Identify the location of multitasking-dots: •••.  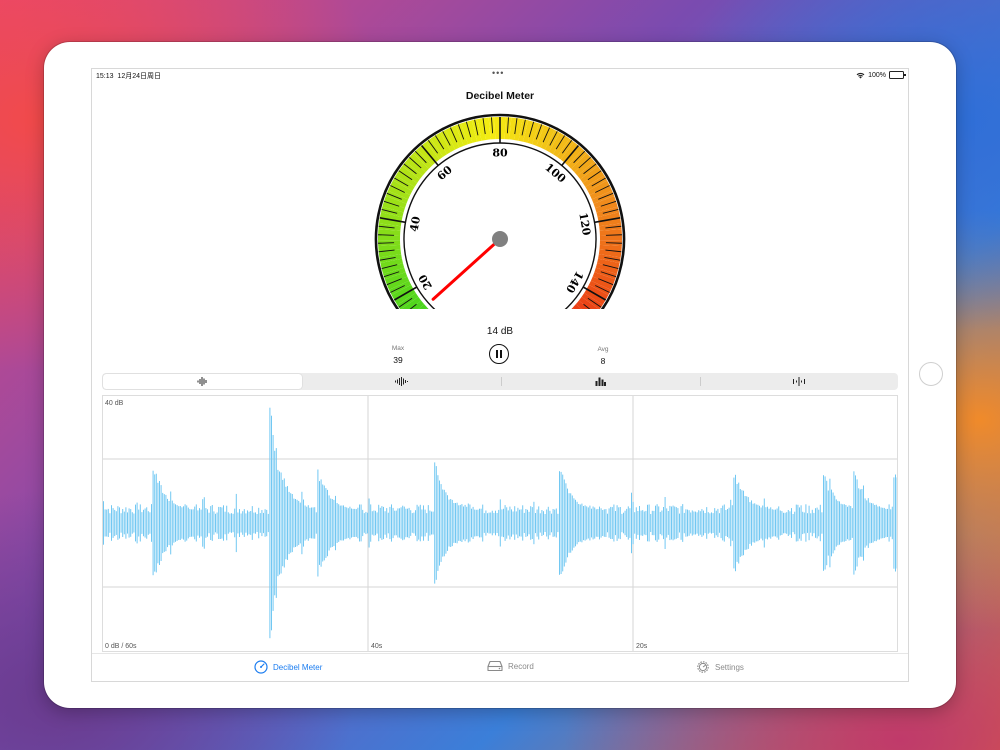
(498, 73).